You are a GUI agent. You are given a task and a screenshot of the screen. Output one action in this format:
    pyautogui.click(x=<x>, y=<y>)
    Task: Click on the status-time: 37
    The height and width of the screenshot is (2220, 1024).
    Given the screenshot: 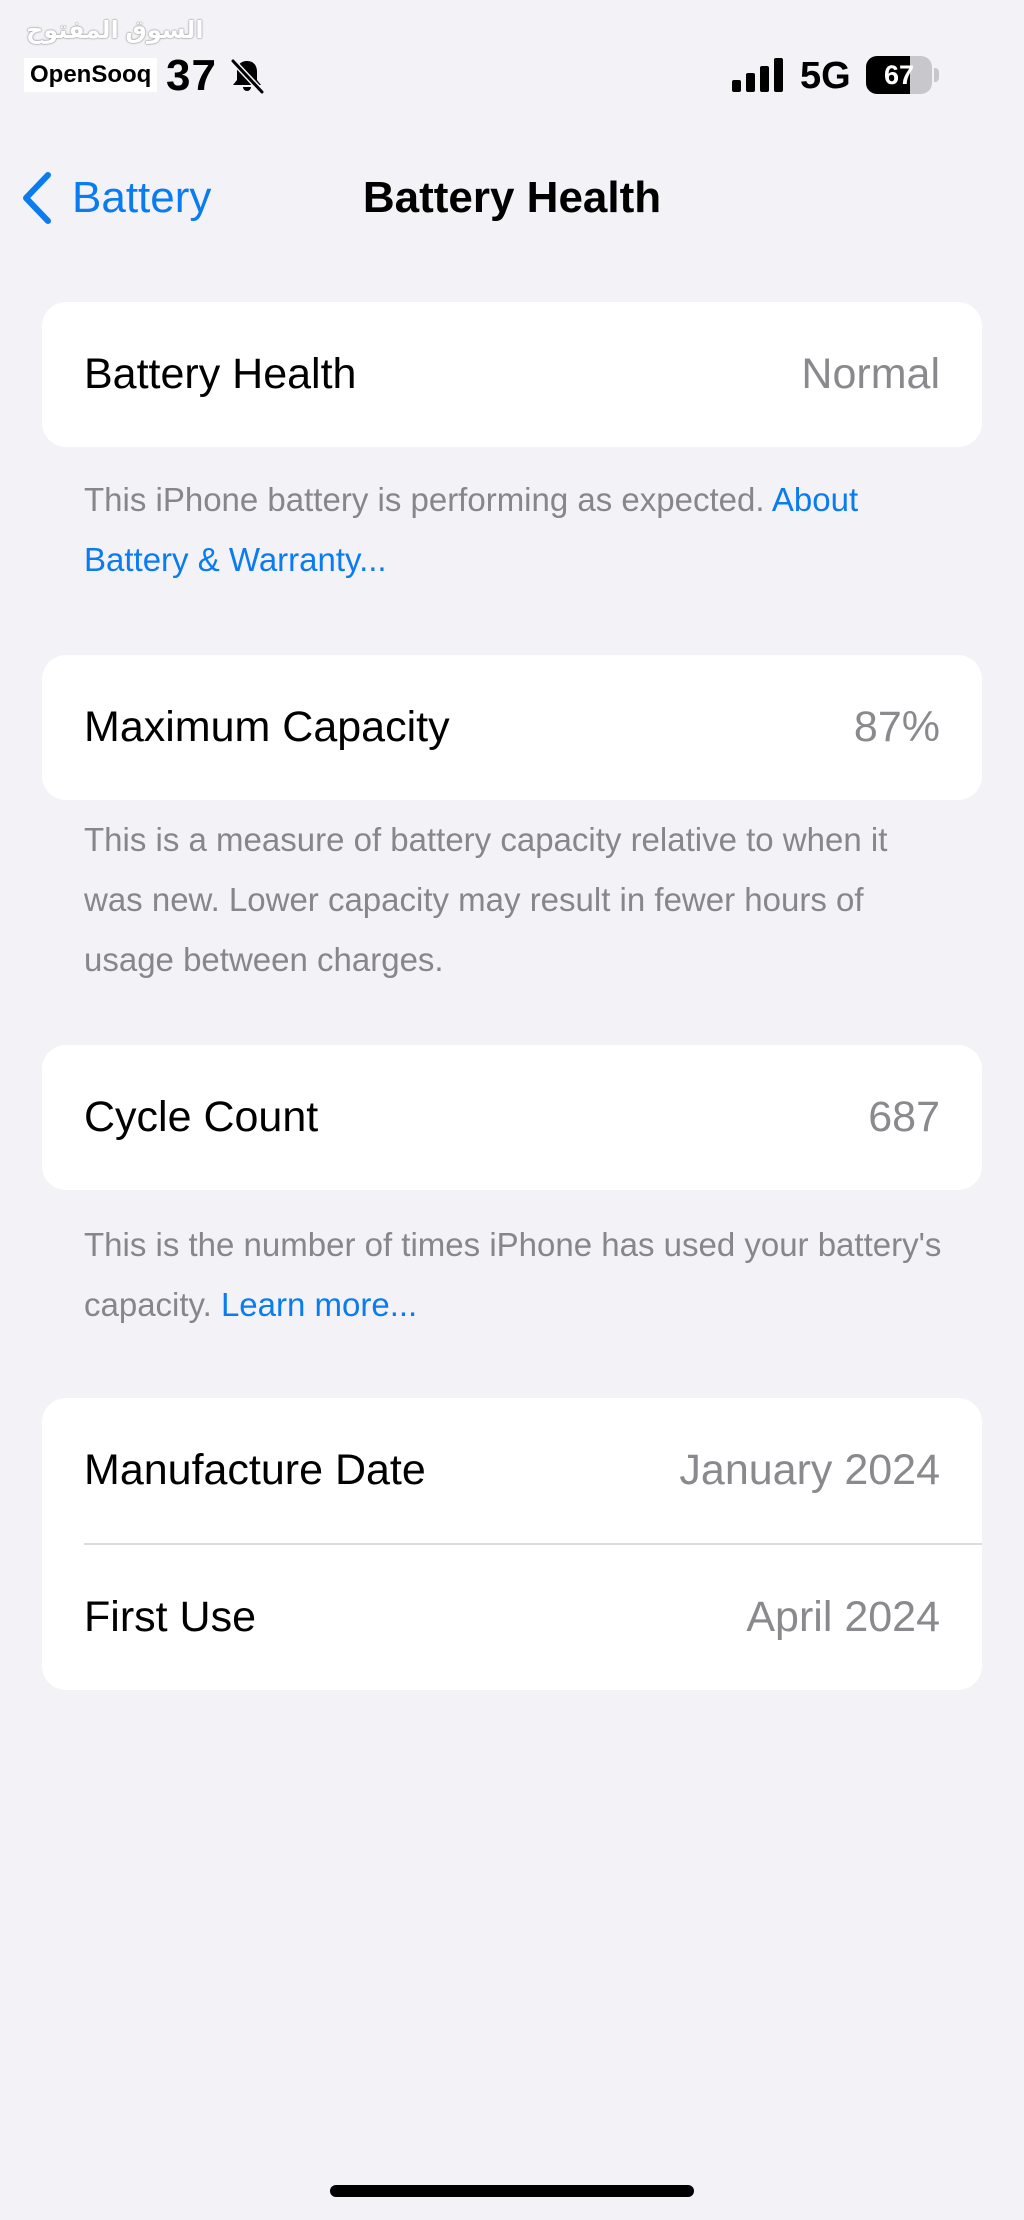 What is the action you would take?
    pyautogui.click(x=191, y=75)
    